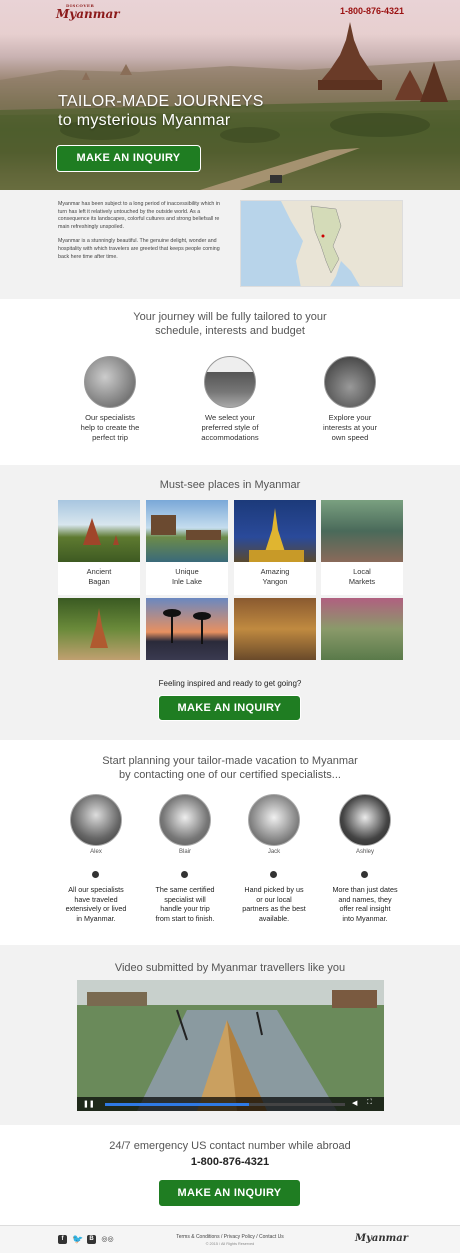 Image resolution: width=460 pixels, height=1253 pixels. Describe the element at coordinates (230, 1162) in the screenshot. I see `emergency-phone: 1-800-876-4321` at that location.